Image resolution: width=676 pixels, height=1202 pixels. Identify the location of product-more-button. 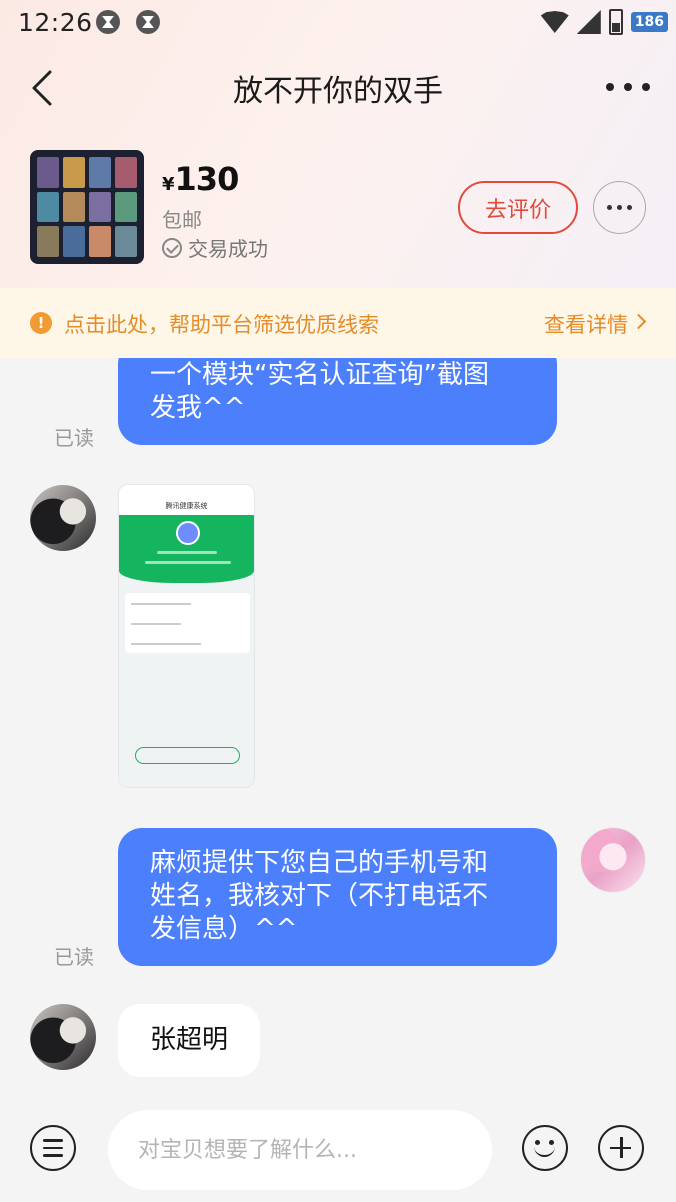
(619, 207).